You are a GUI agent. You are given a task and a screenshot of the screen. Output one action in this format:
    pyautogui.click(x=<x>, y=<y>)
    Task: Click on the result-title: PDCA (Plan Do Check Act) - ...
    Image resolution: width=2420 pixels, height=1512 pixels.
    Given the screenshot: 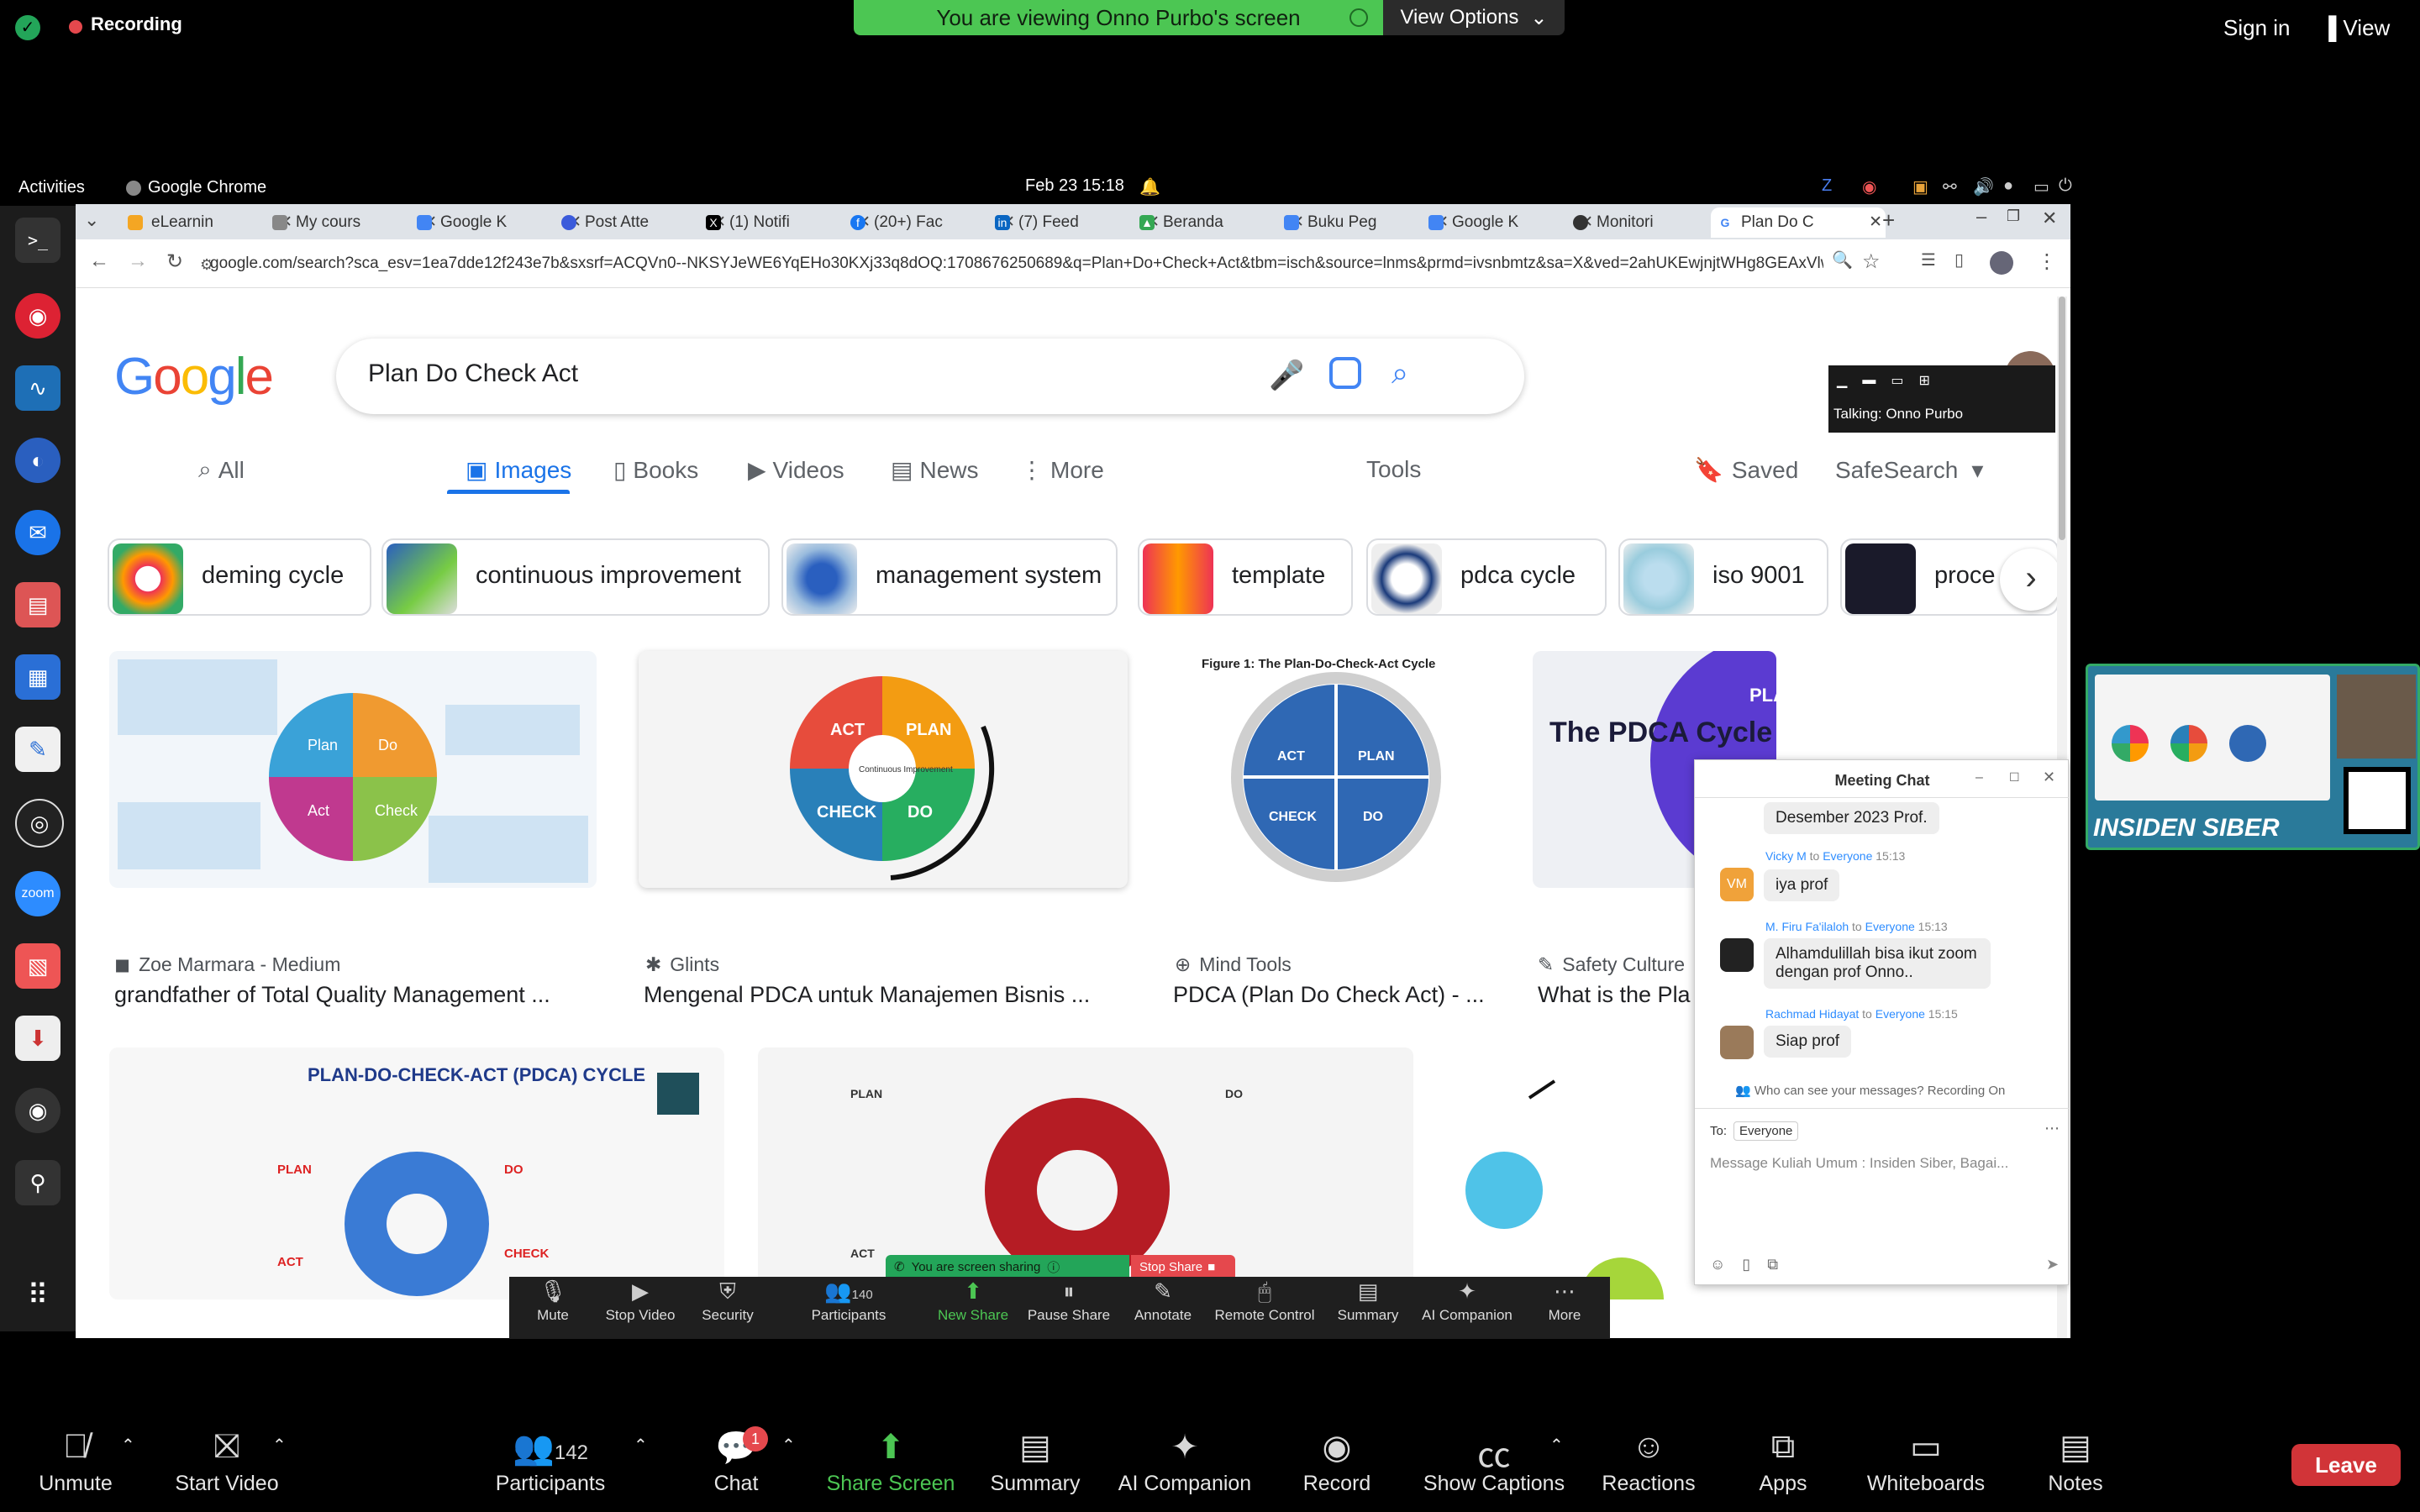 What is the action you would take?
    pyautogui.click(x=1329, y=995)
    